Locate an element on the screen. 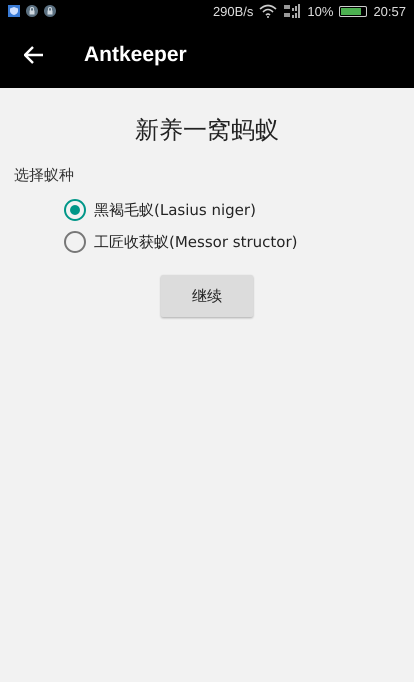  option-label: 黑褐毛蚁(Lasius niger) is located at coordinates (175, 210).